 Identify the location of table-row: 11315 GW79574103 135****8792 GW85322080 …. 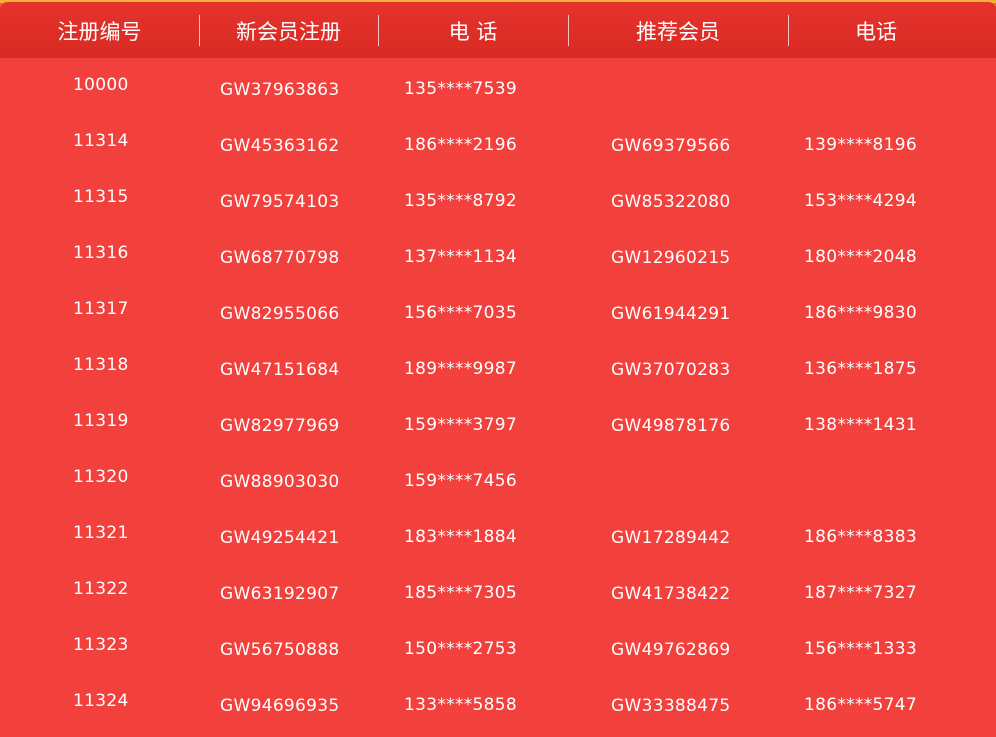
(498, 198).